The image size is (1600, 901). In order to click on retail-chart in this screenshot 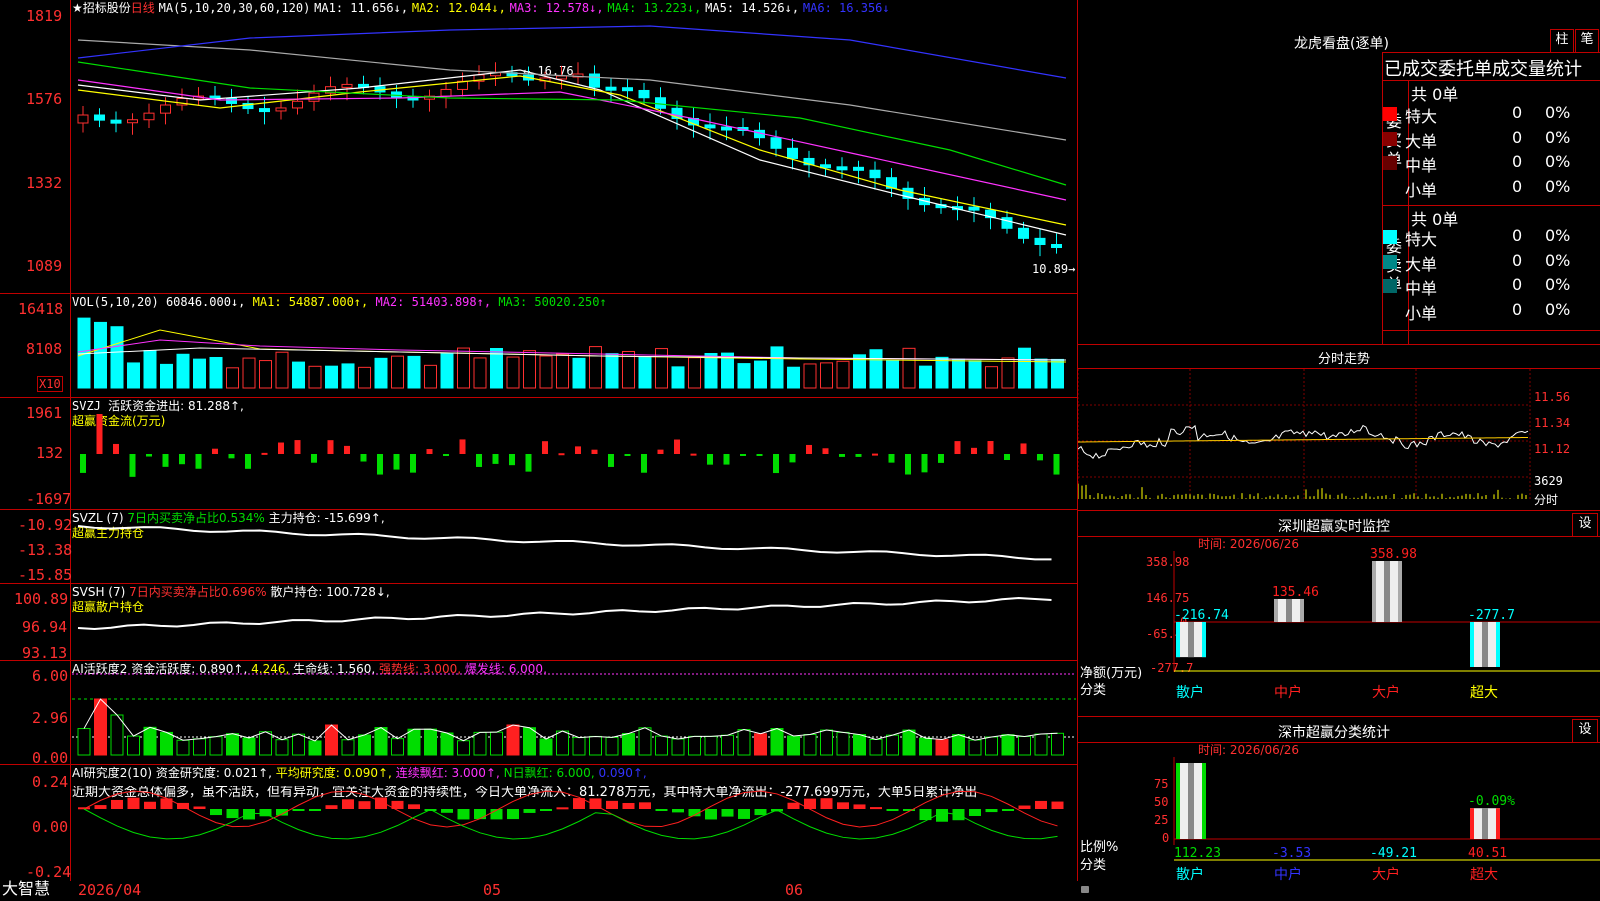, I will do `click(539, 622)`.